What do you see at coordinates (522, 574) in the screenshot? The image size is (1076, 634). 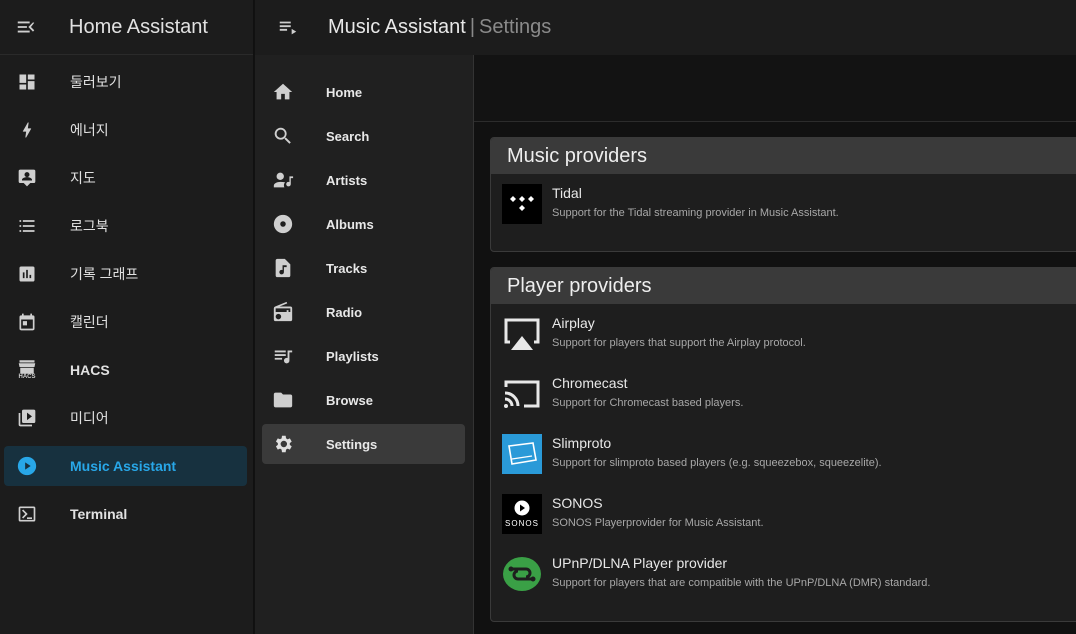 I see `upnp-logo` at bounding box center [522, 574].